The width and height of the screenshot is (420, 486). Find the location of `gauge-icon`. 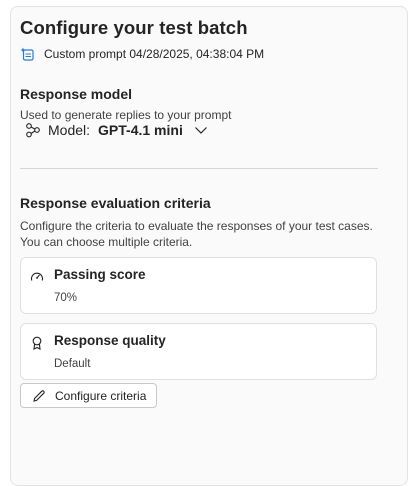

gauge-icon is located at coordinates (37, 277).